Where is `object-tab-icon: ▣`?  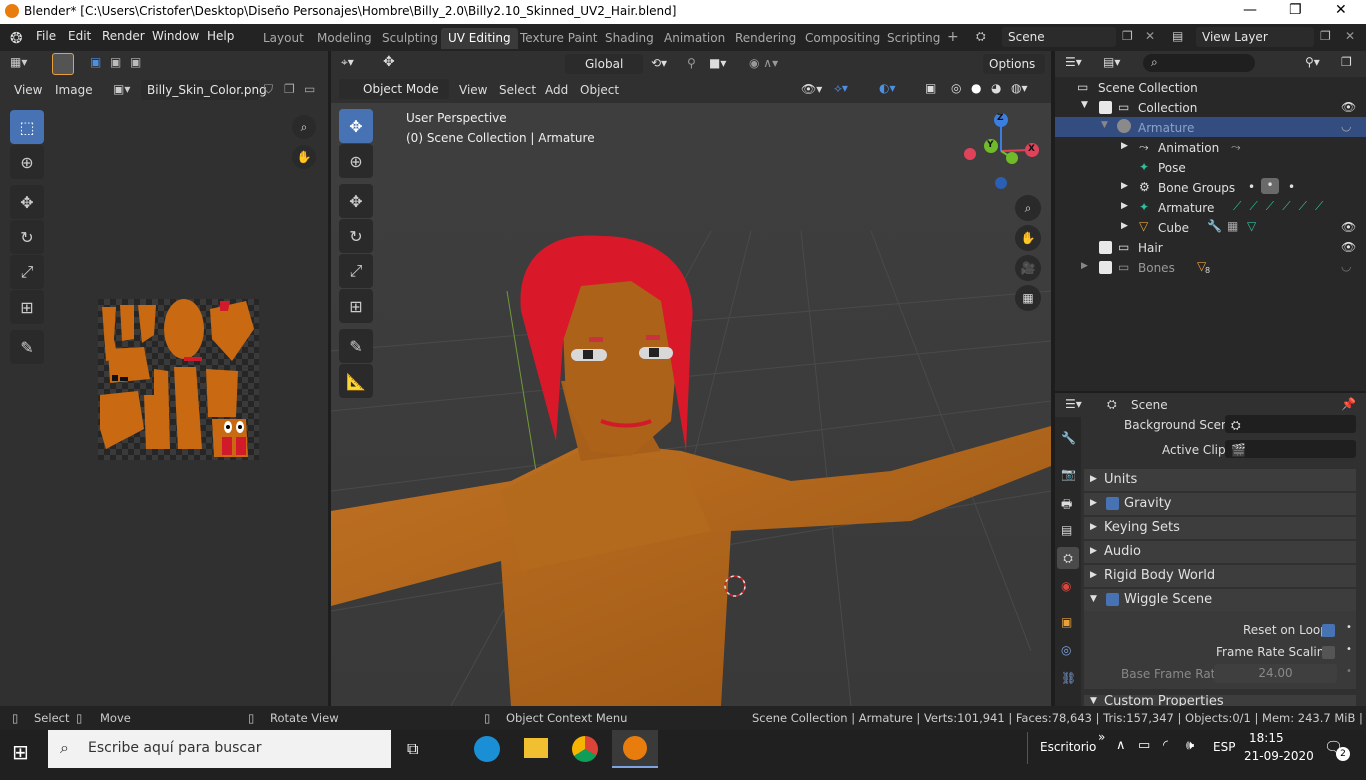 object-tab-icon: ▣ is located at coordinates (1066, 622).